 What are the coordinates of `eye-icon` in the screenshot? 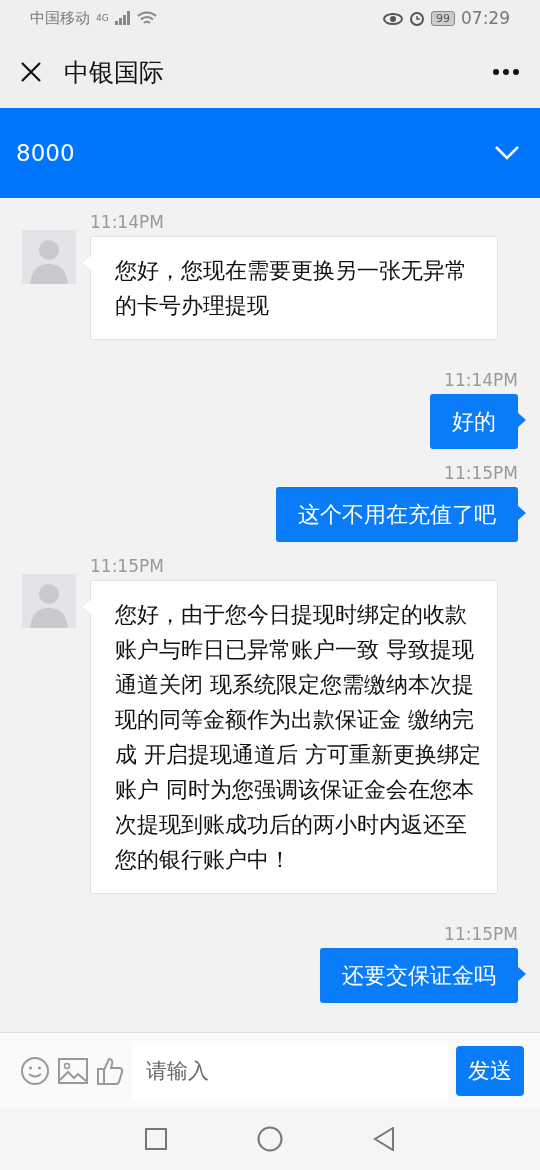 It's located at (393, 18).